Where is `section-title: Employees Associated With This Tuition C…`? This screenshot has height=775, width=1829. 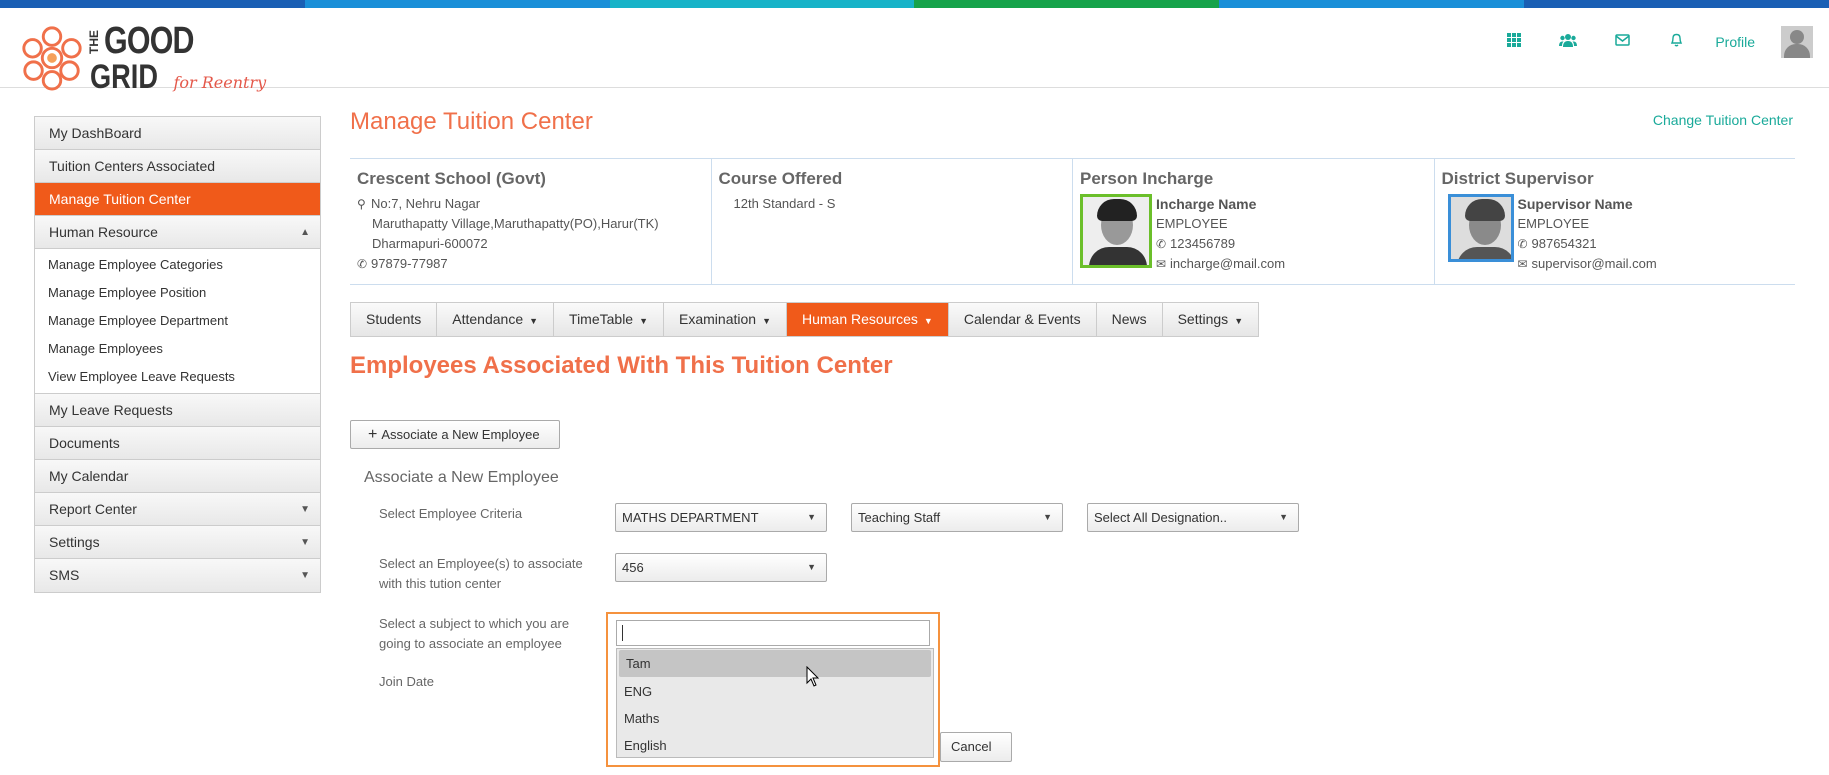
section-title: Employees Associated With This Tuition C… is located at coordinates (621, 365).